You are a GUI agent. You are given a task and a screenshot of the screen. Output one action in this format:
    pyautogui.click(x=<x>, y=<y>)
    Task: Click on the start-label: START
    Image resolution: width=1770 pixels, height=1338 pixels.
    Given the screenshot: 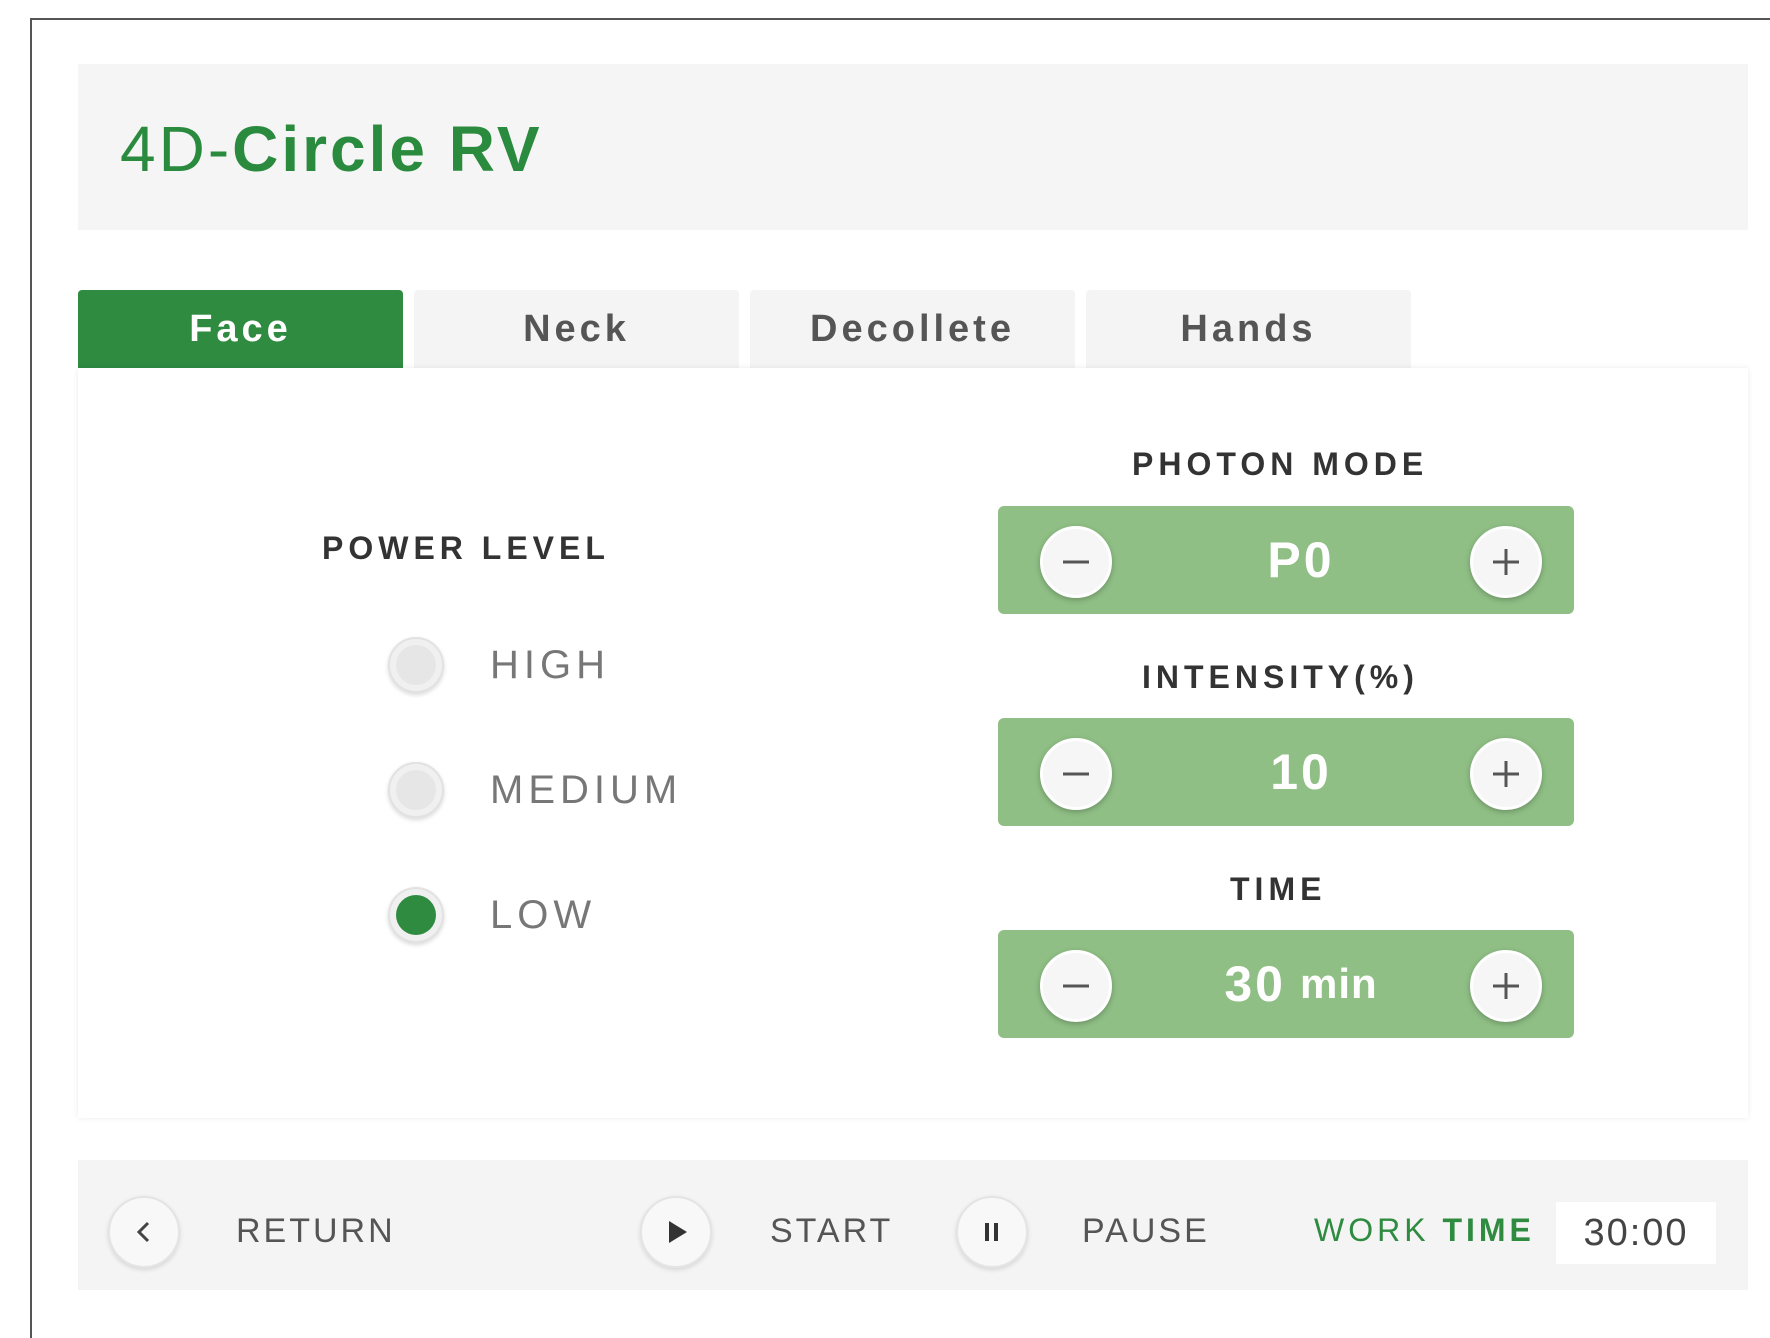 What is the action you would take?
    pyautogui.click(x=831, y=1231)
    